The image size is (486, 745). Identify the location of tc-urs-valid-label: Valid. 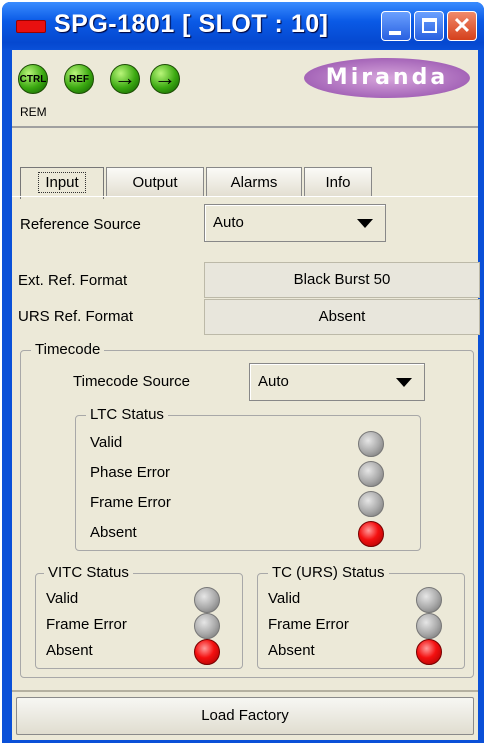
(284, 598).